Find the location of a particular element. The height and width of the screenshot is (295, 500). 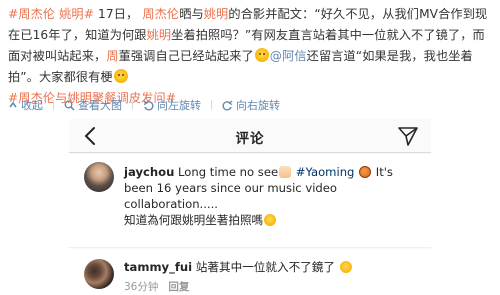

view-large-button: 查看大图 is located at coordinates (93, 105).